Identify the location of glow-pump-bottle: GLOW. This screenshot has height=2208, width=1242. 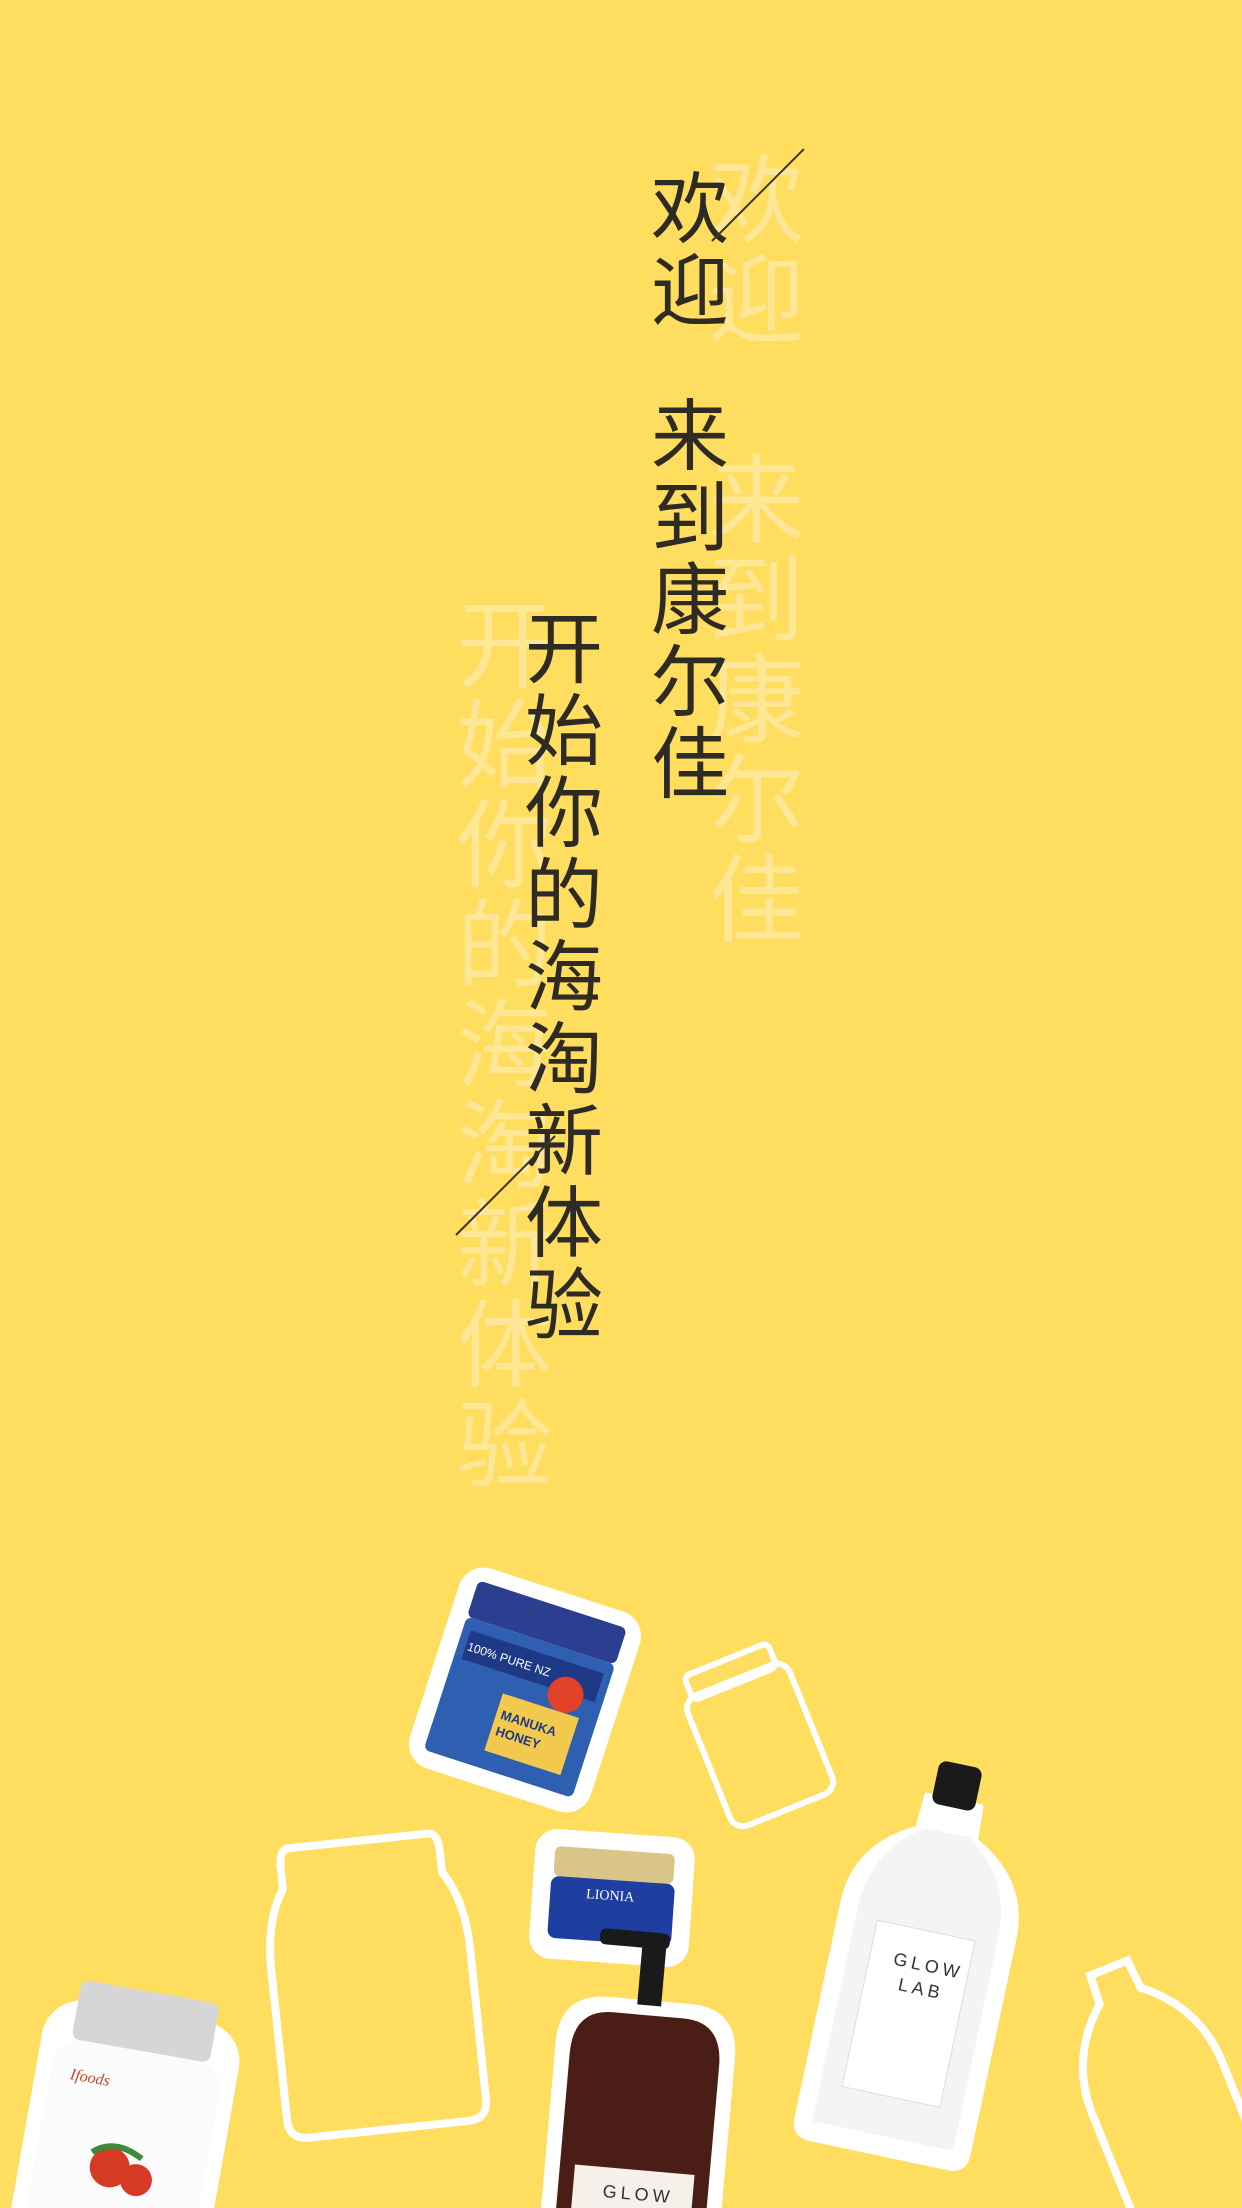
(634, 2068).